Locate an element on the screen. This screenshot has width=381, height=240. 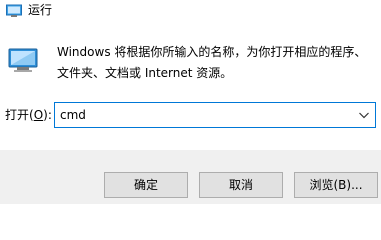
description-line-2: 文件夹、文档或 Internet 资源。 is located at coordinates (145, 73).